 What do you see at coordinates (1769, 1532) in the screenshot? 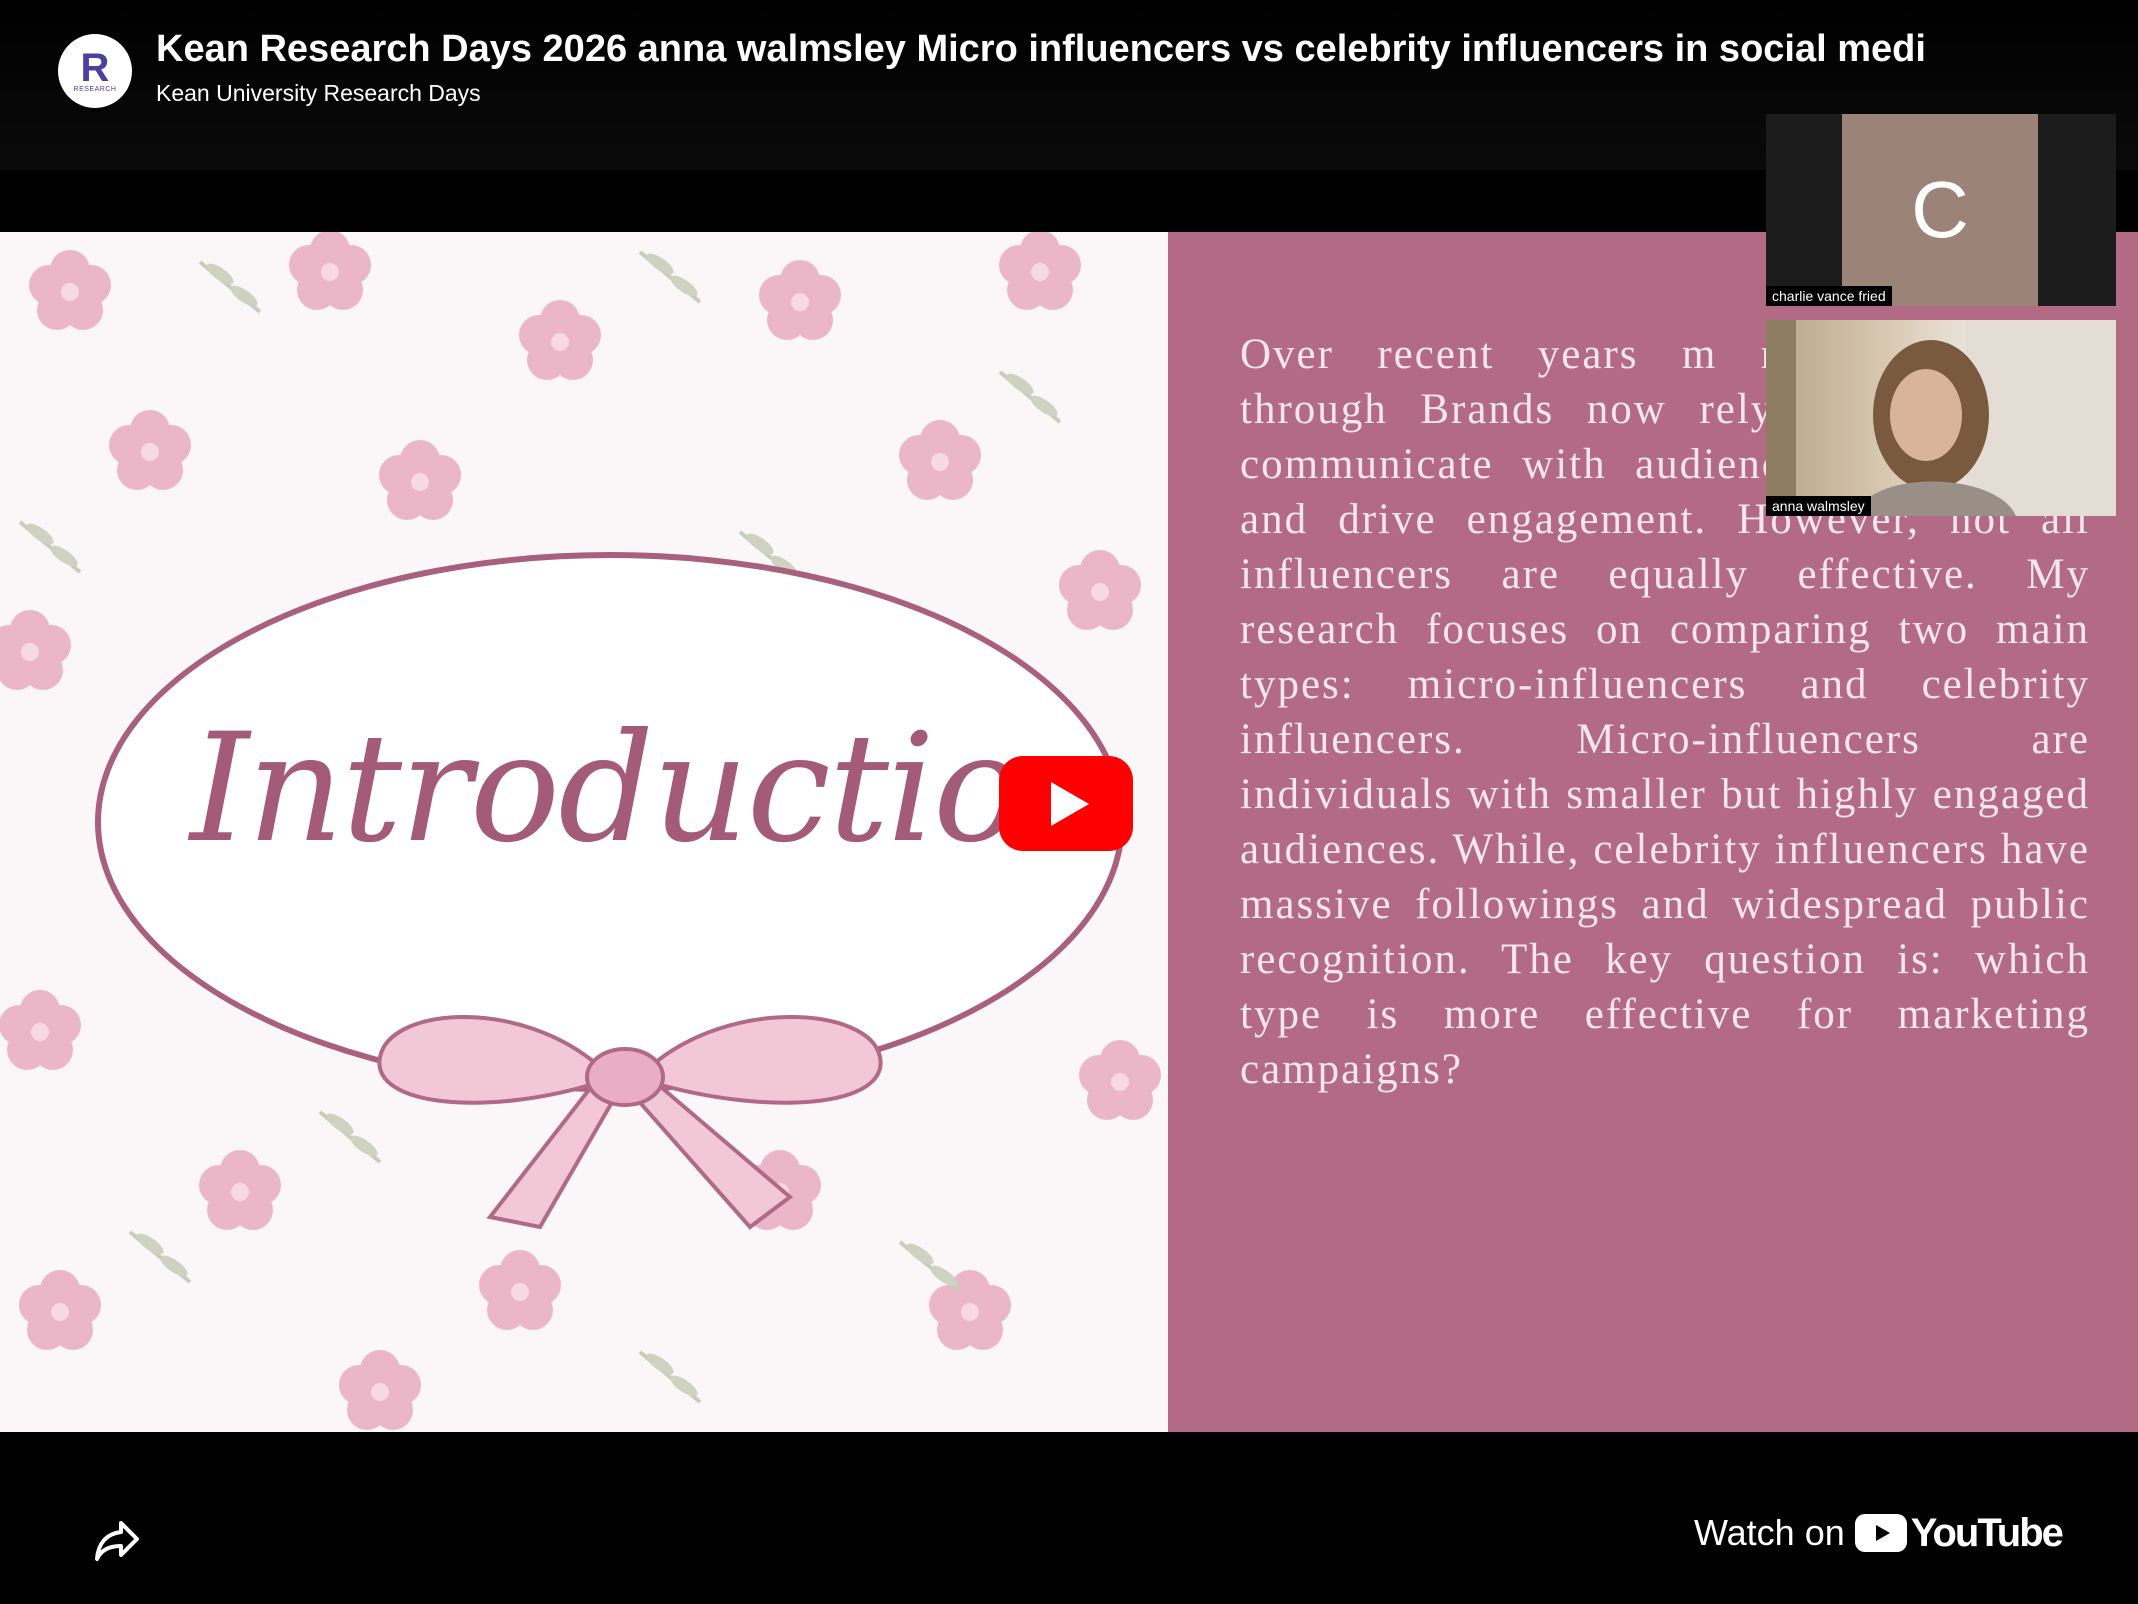
I see `watch-on-label: Watch on` at bounding box center [1769, 1532].